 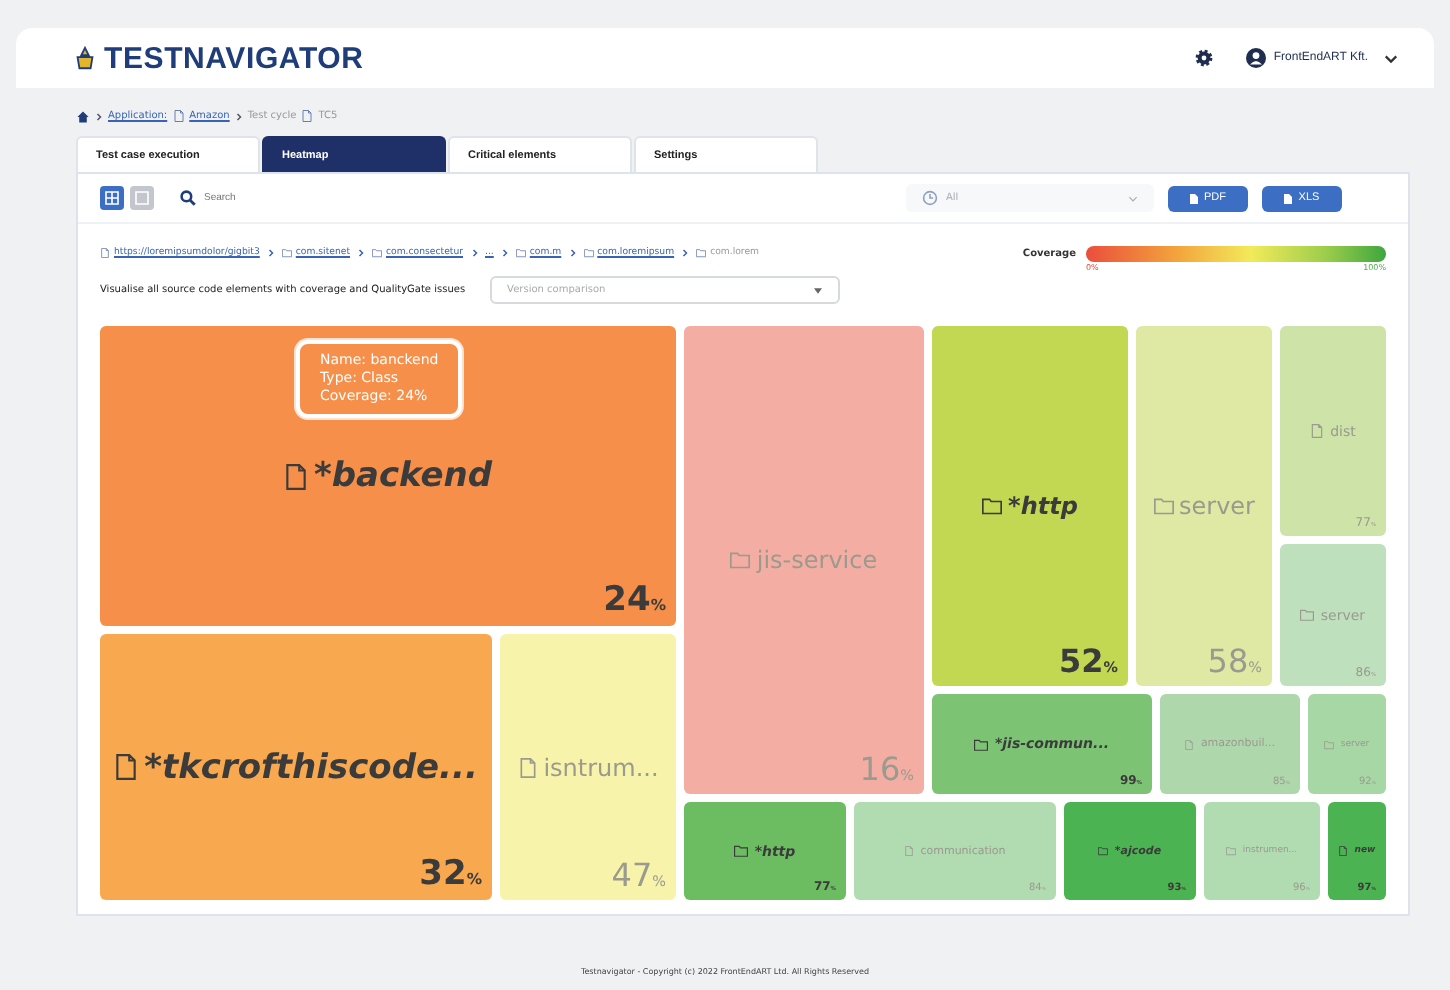 I want to click on logo-icon, so click(x=85, y=58).